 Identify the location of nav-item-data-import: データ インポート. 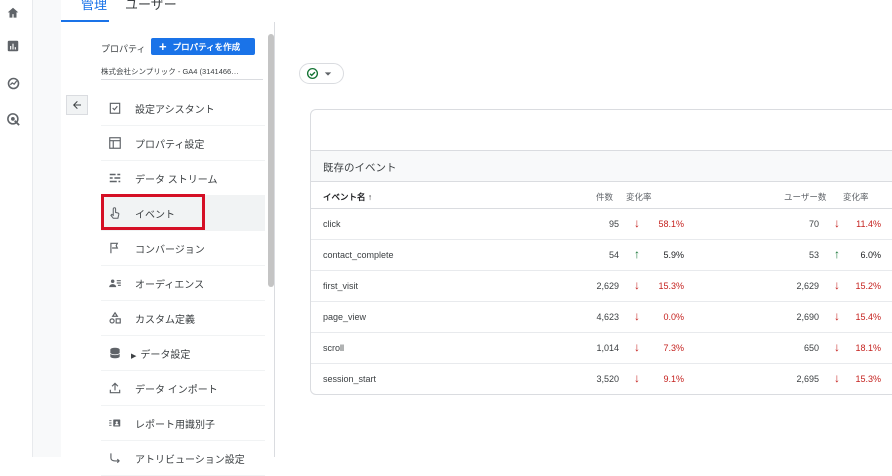
(183, 388).